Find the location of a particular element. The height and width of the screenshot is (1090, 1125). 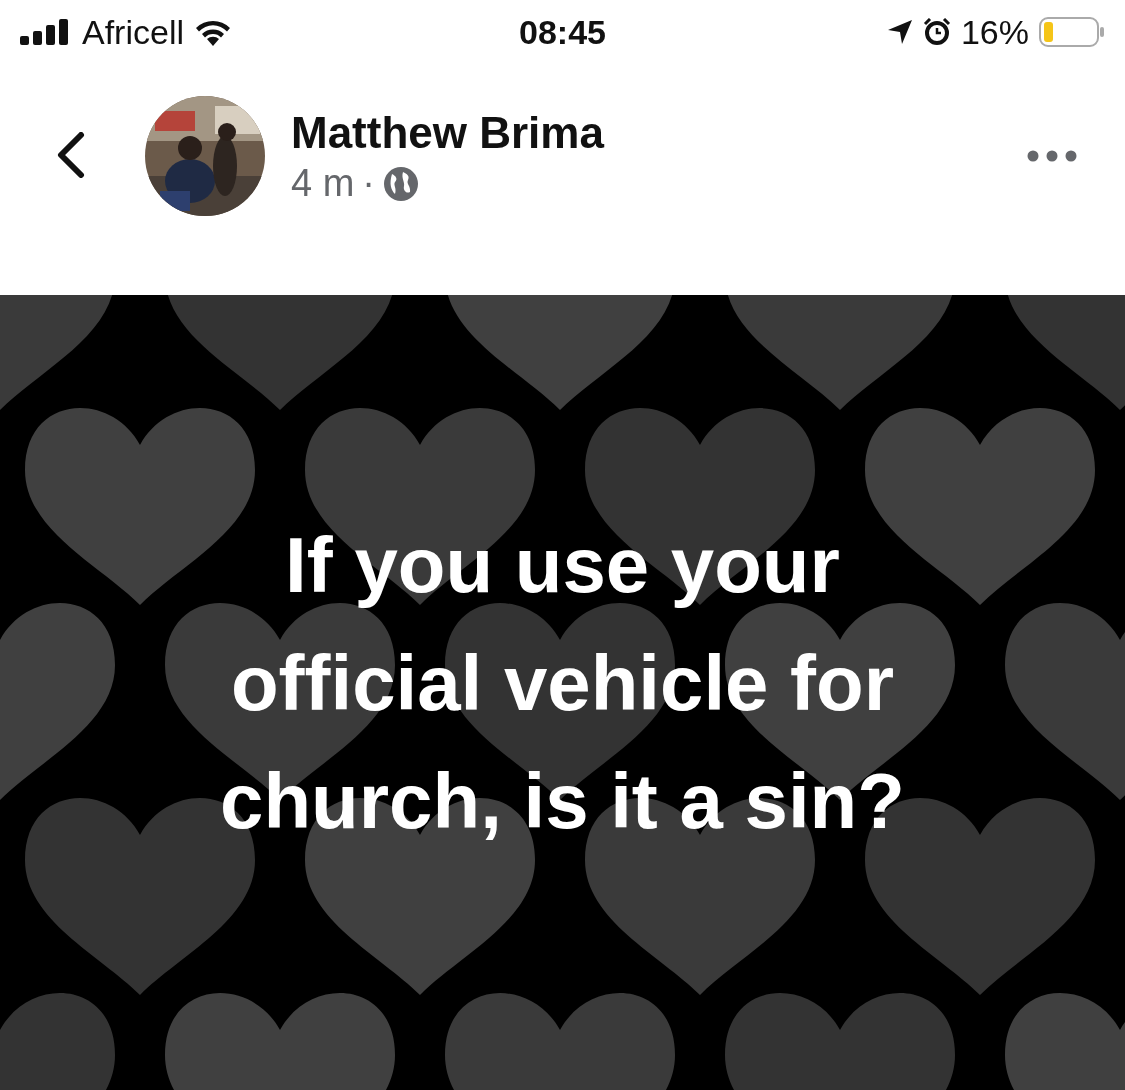

more-options-icon is located at coordinates (1052, 156).